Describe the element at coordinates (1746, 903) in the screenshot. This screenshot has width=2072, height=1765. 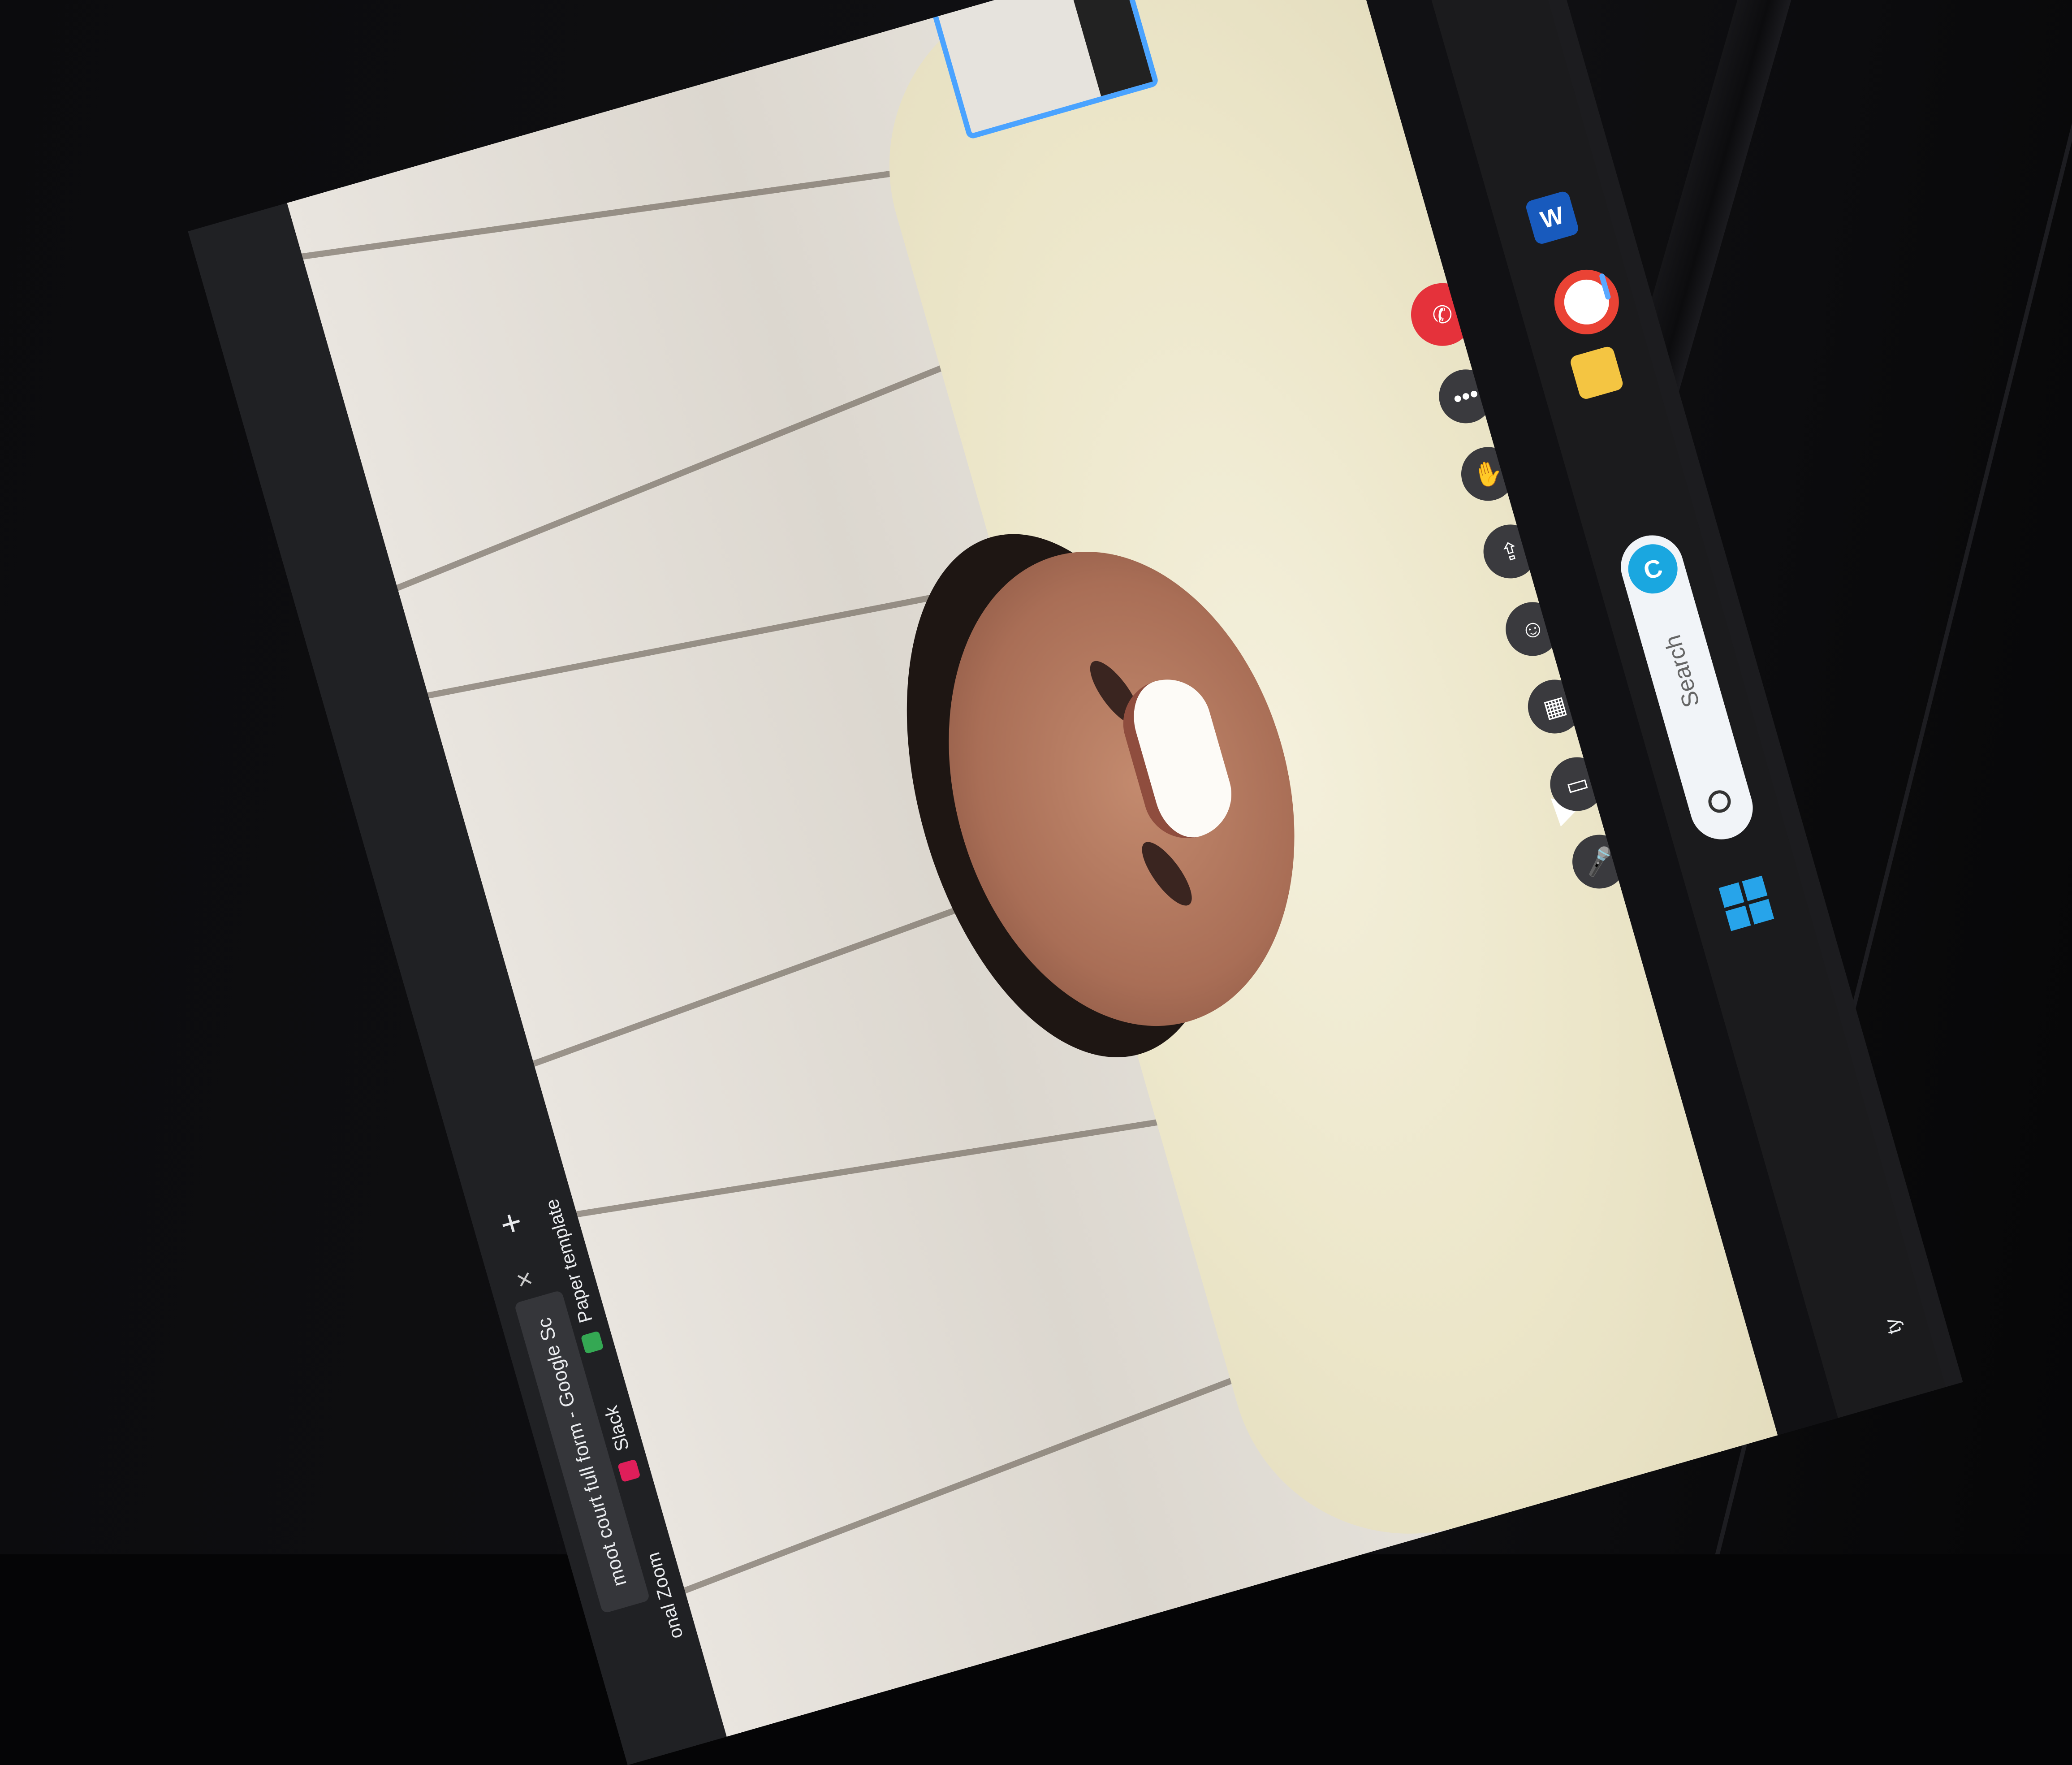
I see `windows-start-button` at that location.